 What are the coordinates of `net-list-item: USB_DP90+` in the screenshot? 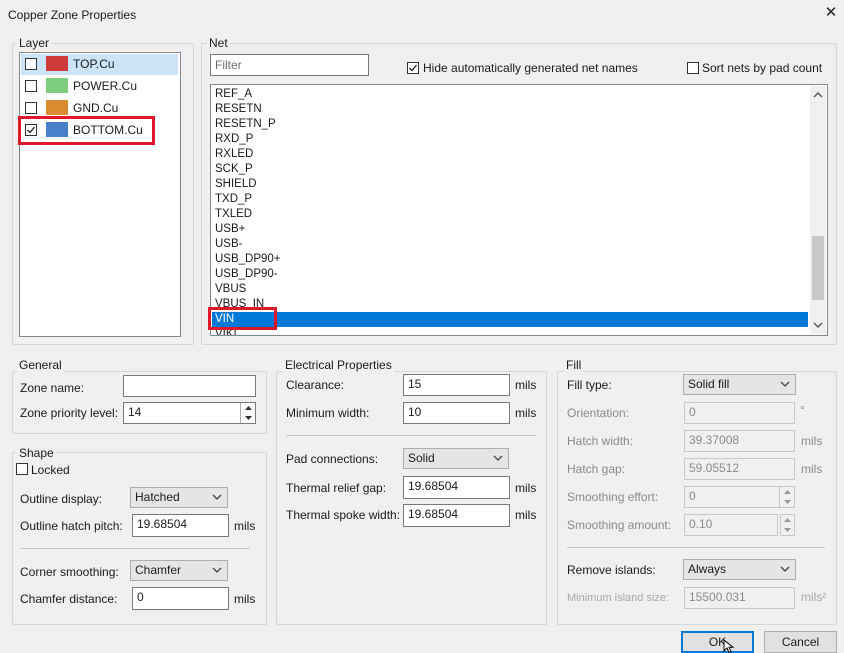 It's located at (248, 259).